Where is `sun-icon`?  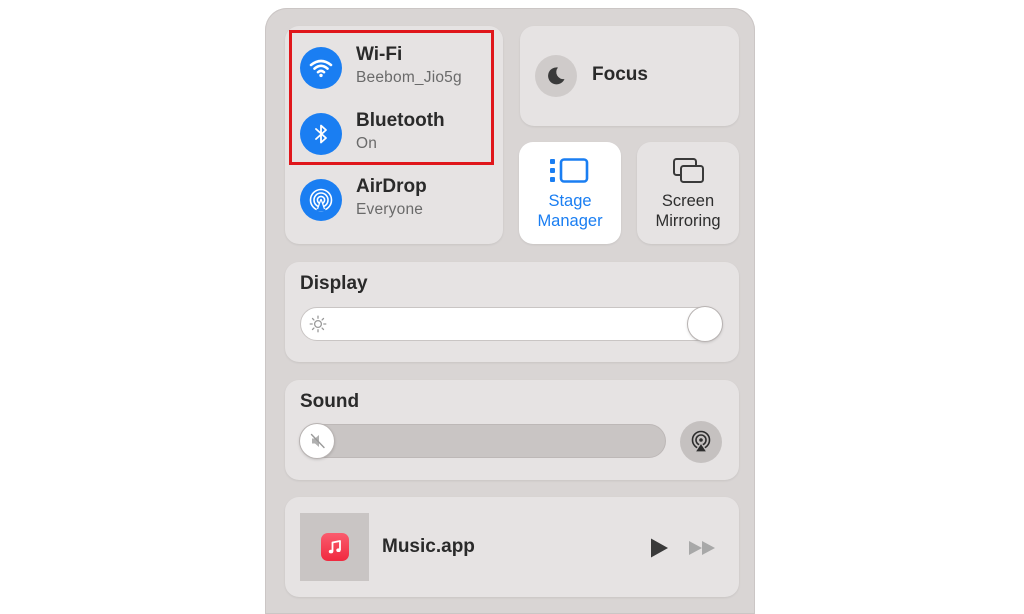 sun-icon is located at coordinates (318, 324).